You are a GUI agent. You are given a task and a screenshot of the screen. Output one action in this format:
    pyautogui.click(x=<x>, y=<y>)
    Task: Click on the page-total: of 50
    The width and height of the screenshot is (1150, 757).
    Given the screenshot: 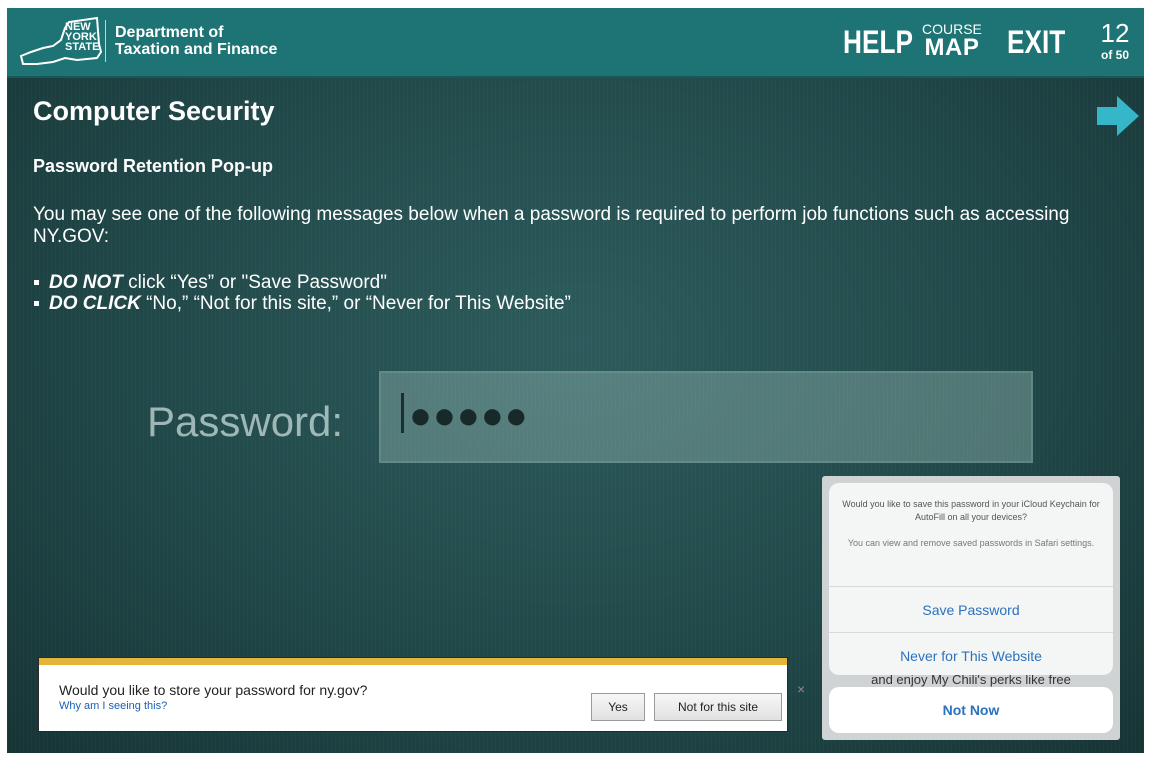 What is the action you would take?
    pyautogui.click(x=1114, y=55)
    